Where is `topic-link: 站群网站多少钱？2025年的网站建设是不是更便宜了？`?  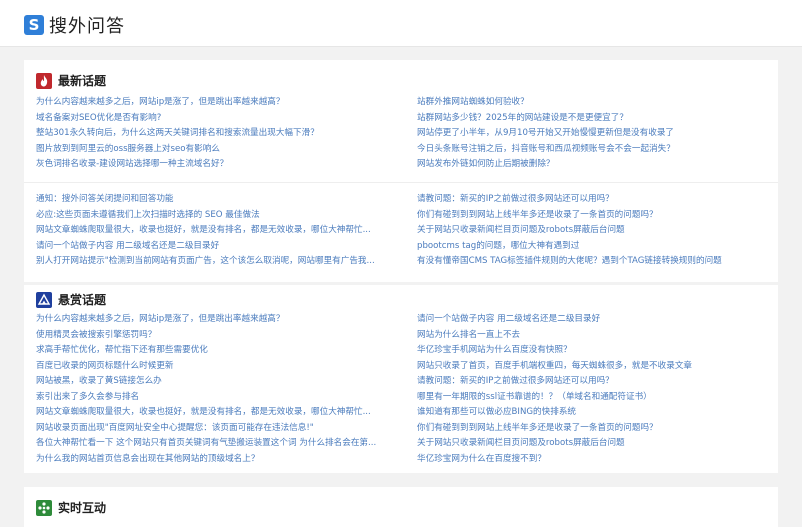
topic-link: 站群网站多少钱？2025年的网站建设是不是更便宜了？ is located at coordinates (589, 119).